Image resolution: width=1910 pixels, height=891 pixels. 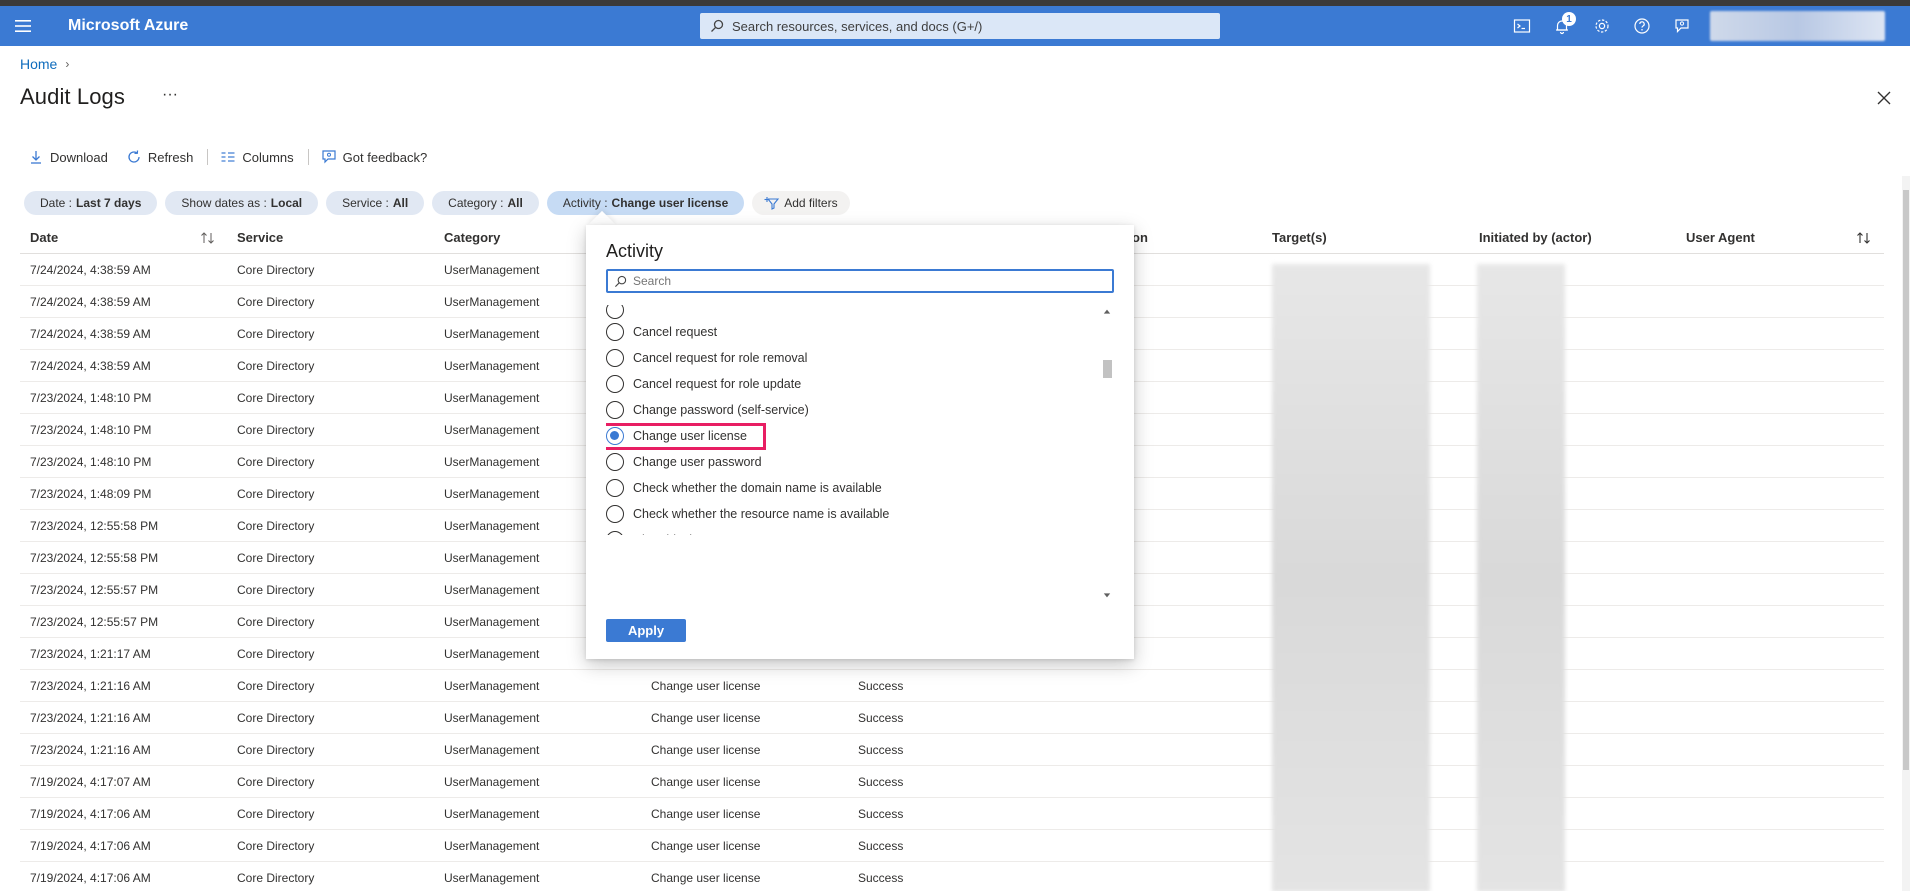 What do you see at coordinates (853, 462) in the screenshot?
I see `activity-option: Change user password` at bounding box center [853, 462].